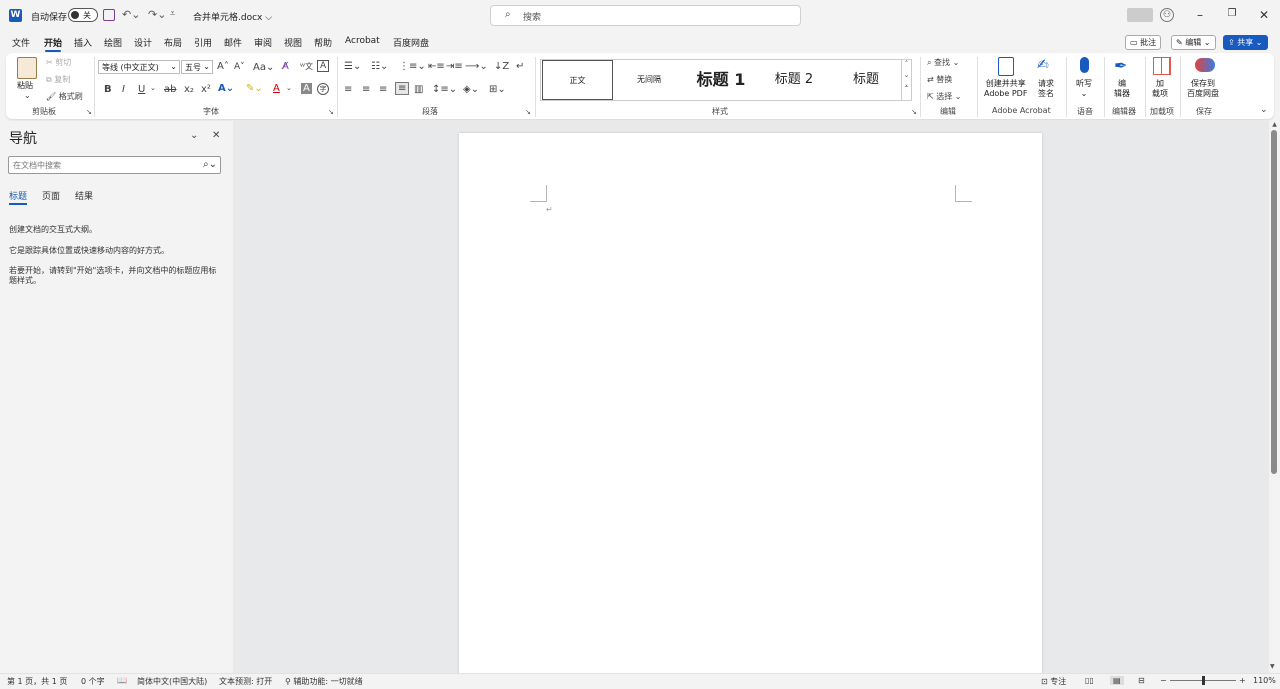 The height and width of the screenshot is (689, 1280). I want to click on microphone-icon, so click(1084, 65).